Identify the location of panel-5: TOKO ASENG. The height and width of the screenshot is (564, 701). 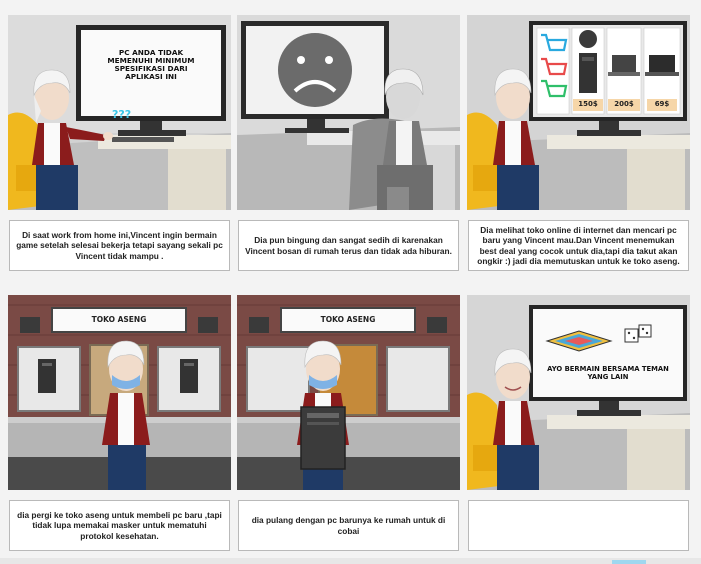
(348, 392).